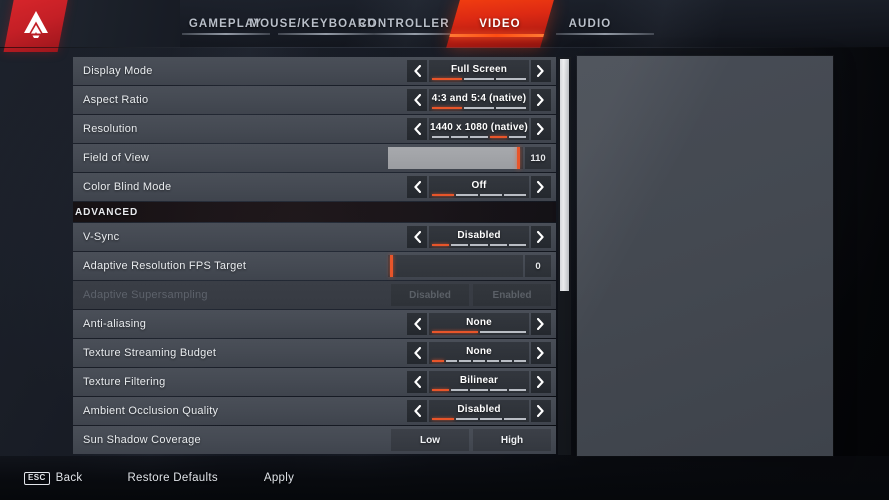 The height and width of the screenshot is (500, 889). What do you see at coordinates (314, 382) in the screenshot?
I see `setting-row-texture-filtering: Texture Filtering Bilinear` at bounding box center [314, 382].